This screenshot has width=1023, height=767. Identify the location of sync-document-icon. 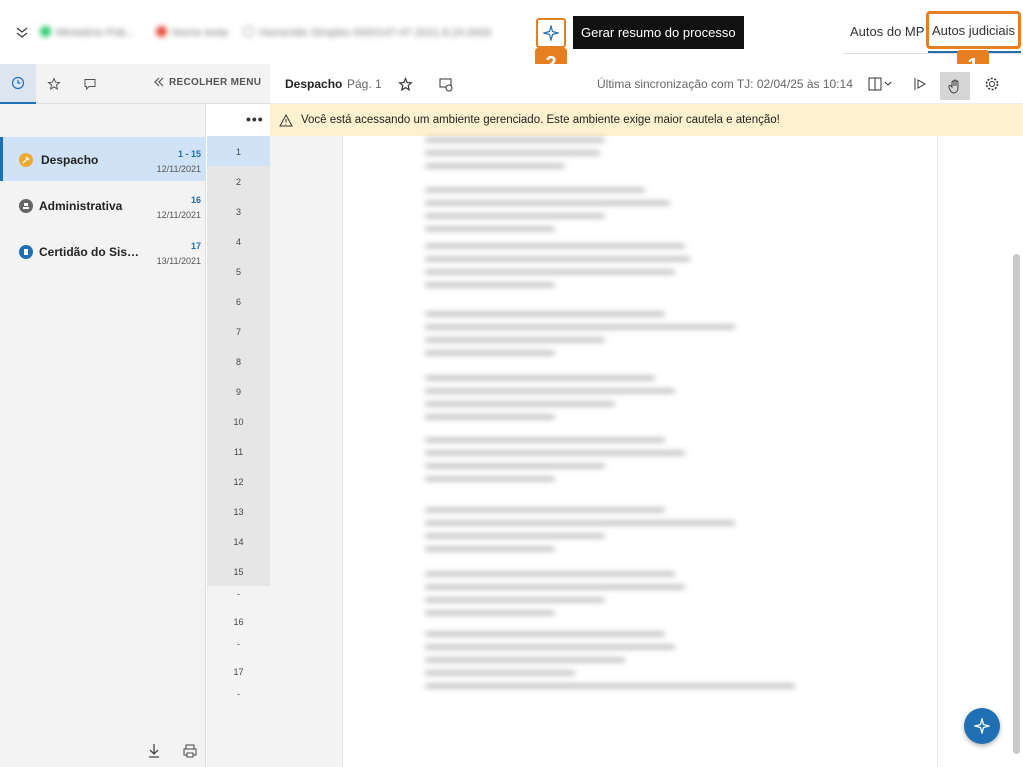
(446, 84).